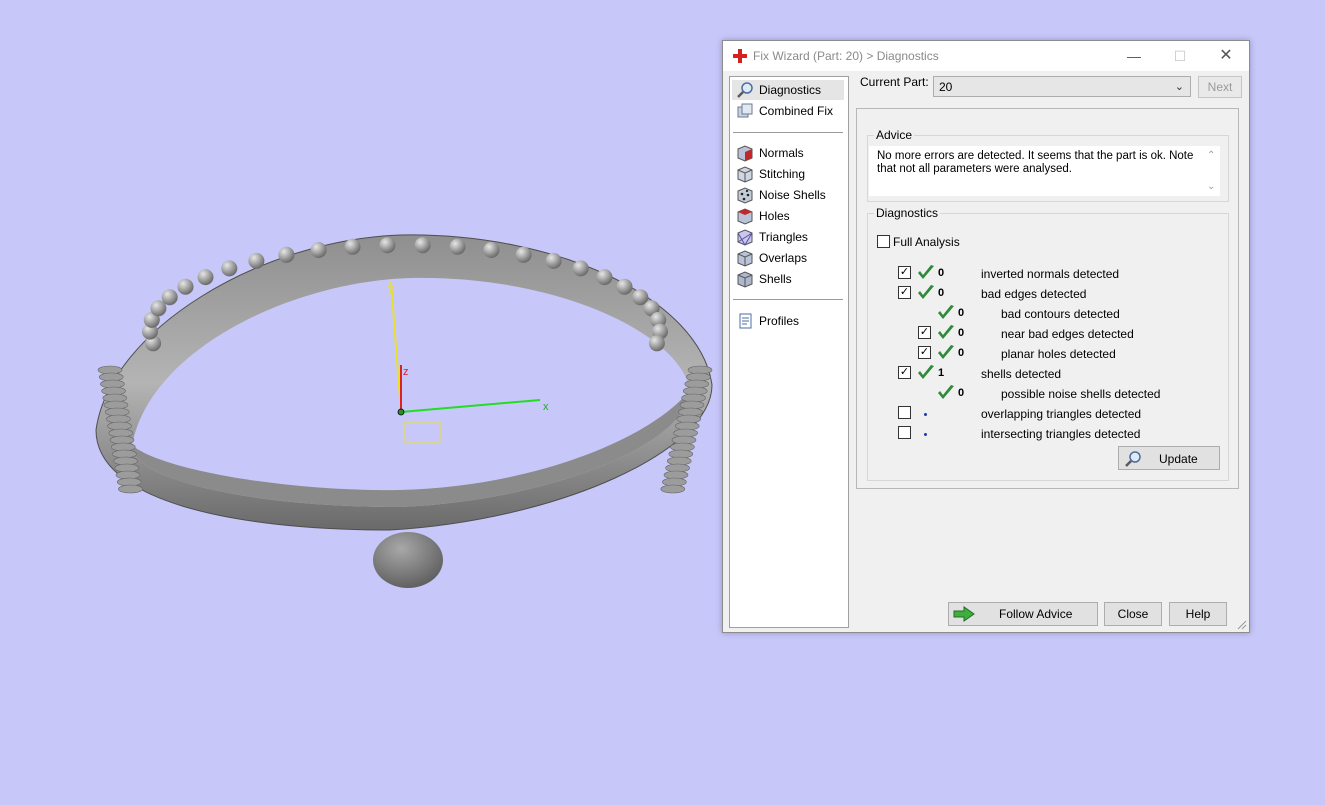 The image size is (1325, 805). Describe the element at coordinates (788, 90) in the screenshot. I see `nav-item-diagnostics: Diagnostics` at that location.